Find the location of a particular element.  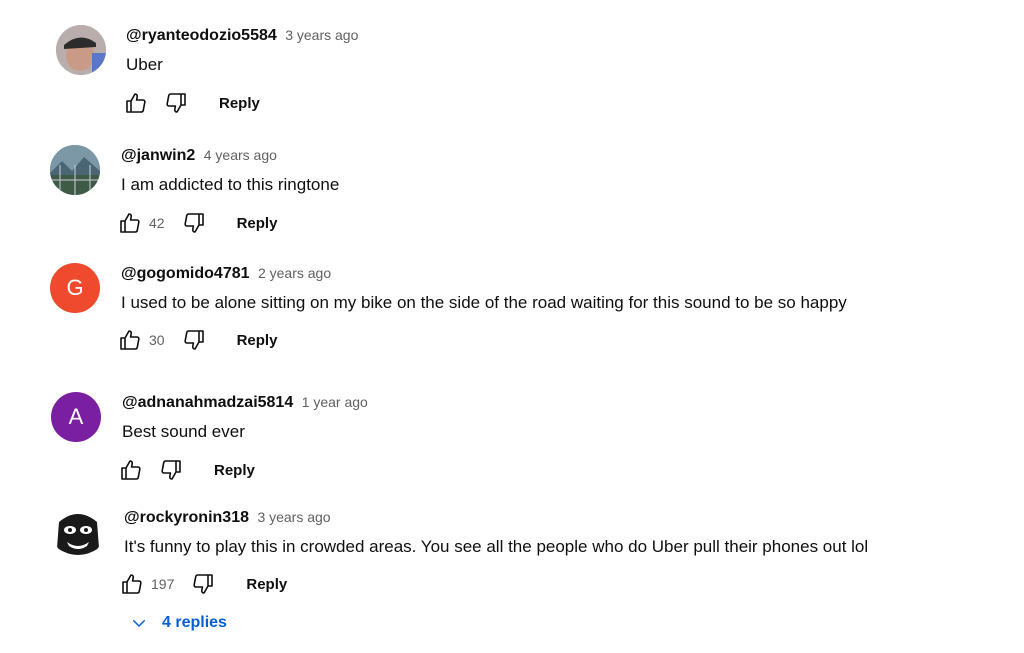

comment-header: @gogomido4781 2 years ago is located at coordinates (226, 274).